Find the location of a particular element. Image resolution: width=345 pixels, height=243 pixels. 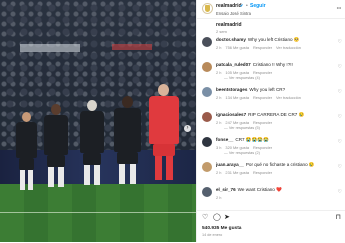

comment-time: 3 h is located at coordinates (219, 147).